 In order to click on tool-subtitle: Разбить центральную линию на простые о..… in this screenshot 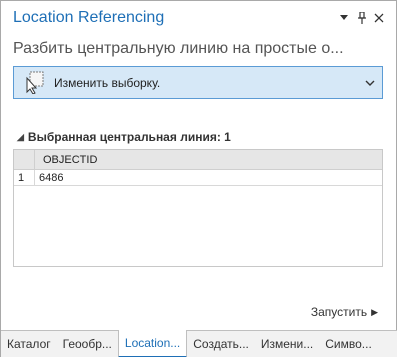, I will do `click(178, 48)`.